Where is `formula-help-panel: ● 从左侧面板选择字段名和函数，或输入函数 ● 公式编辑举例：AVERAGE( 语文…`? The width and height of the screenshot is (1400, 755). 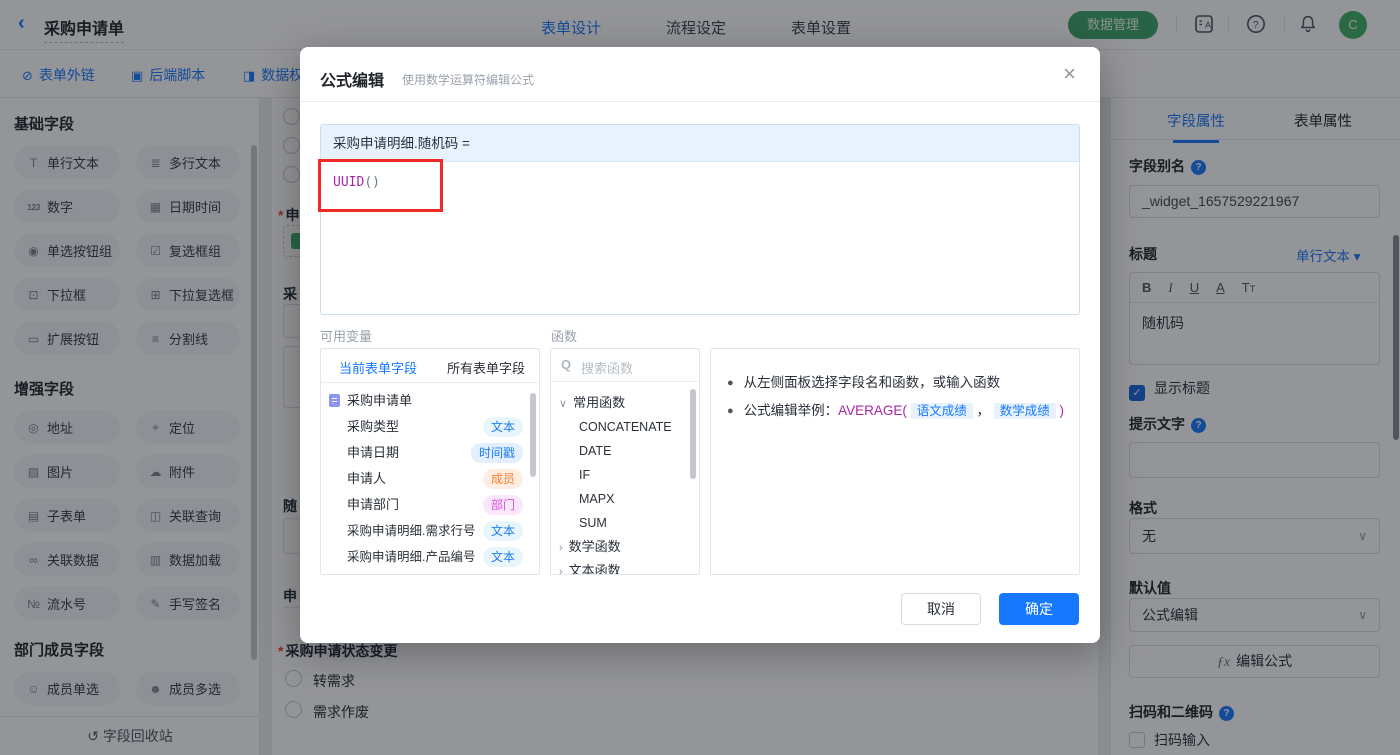
formula-help-panel: ● 从左侧面板选择字段名和函数，或输入函数 ● 公式编辑举例：AVERAGE( 语文… is located at coordinates (895, 461).